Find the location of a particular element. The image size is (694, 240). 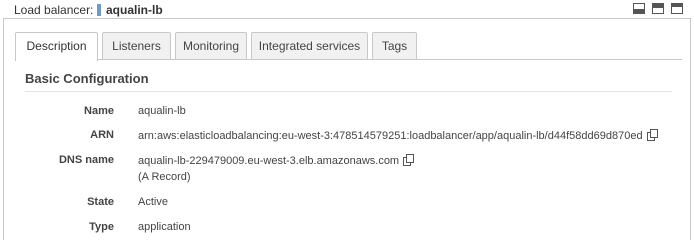

type-value: application is located at coordinates (164, 227).